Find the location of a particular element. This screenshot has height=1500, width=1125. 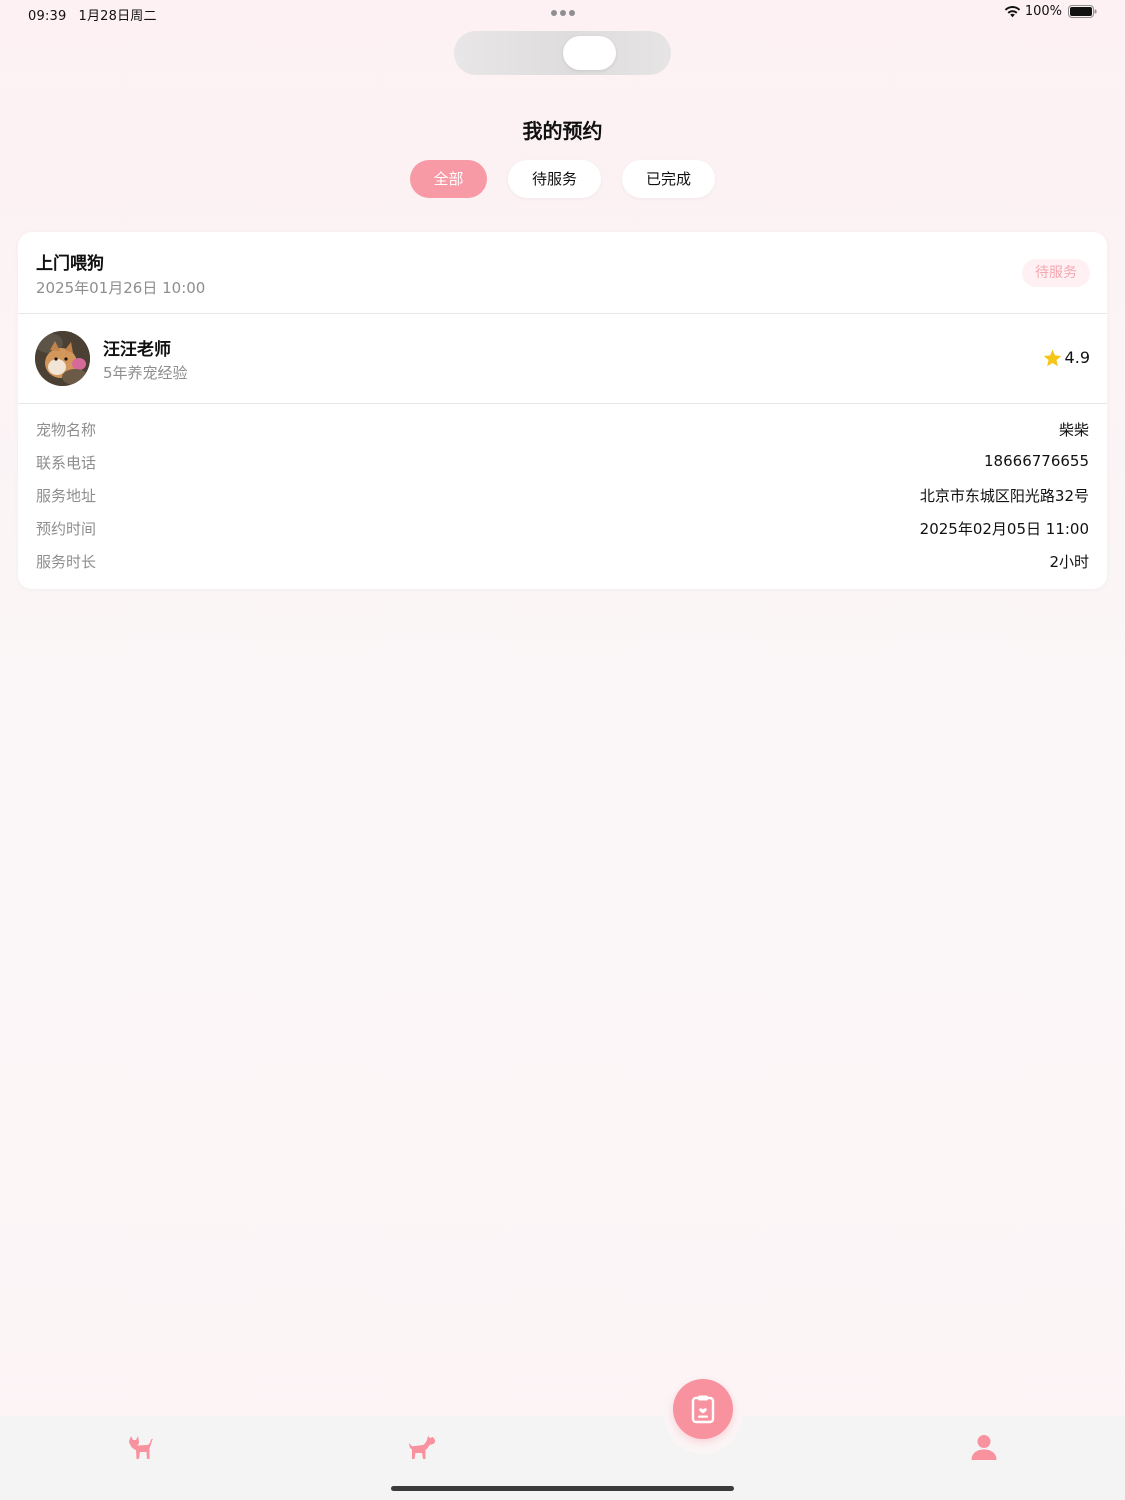

avatar is located at coordinates (62, 358).